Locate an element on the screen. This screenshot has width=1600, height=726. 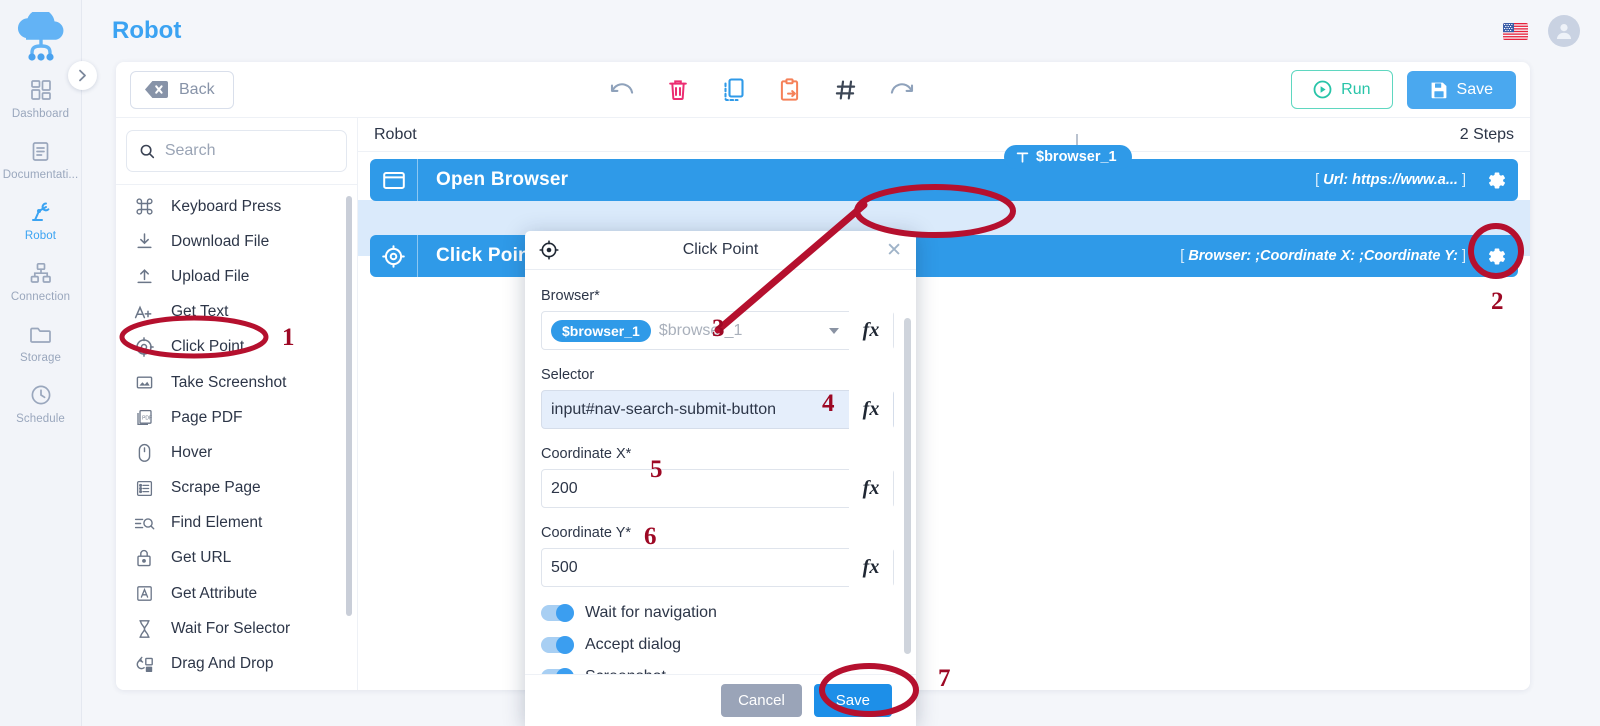
user-avatar-icon is located at coordinates (1564, 31).